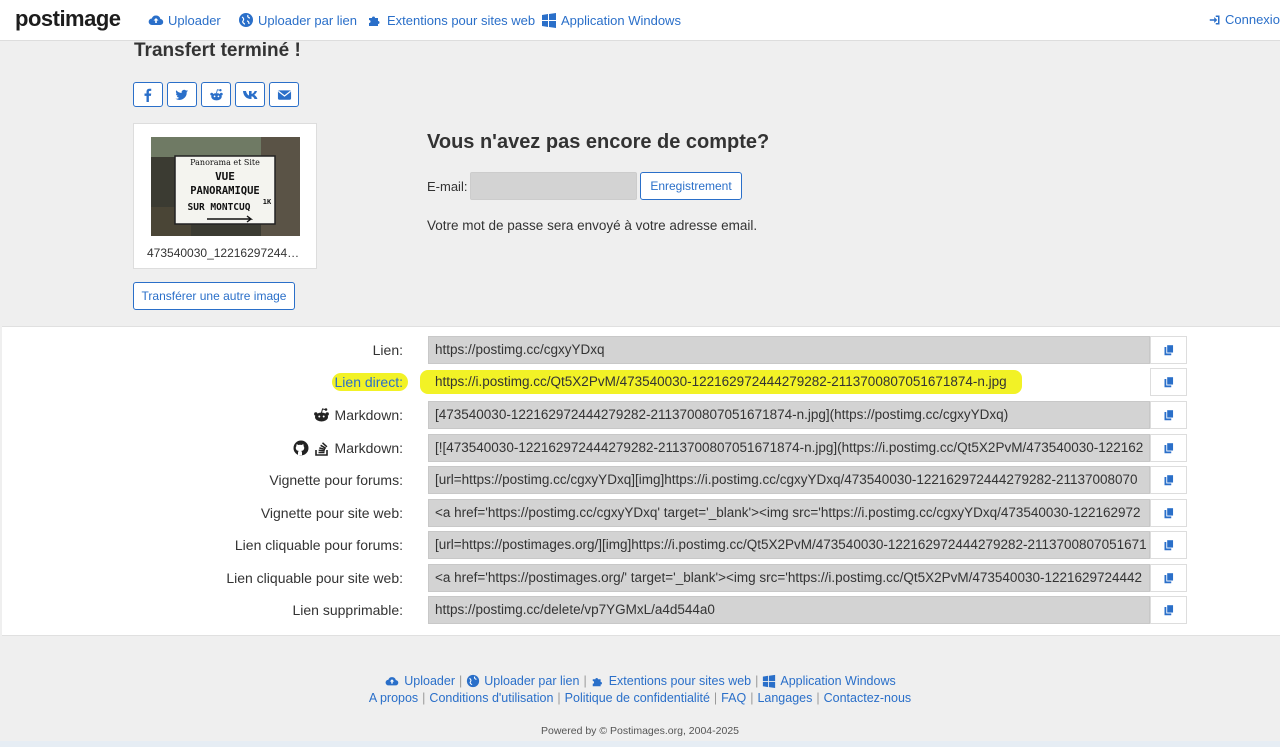  What do you see at coordinates (267, 202) in the screenshot?
I see `thumbnail-text-line-5: 1K` at bounding box center [267, 202].